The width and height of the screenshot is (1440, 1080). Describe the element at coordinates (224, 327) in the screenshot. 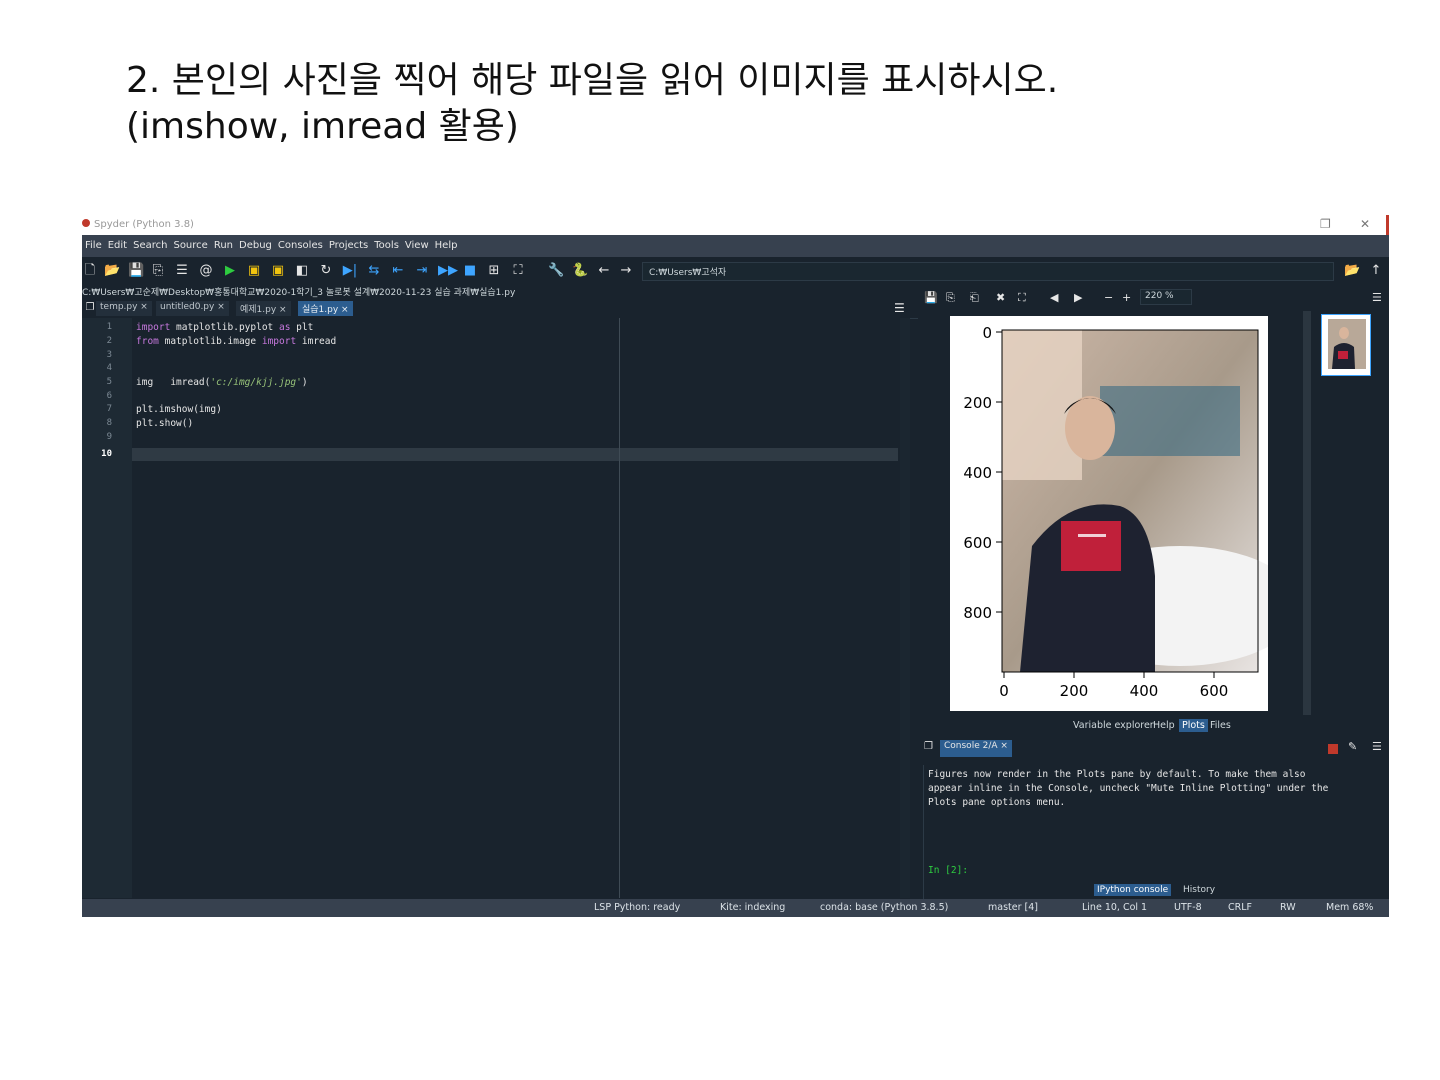

I see `code-line-1: import matplotlib.pyplot as plt` at that location.